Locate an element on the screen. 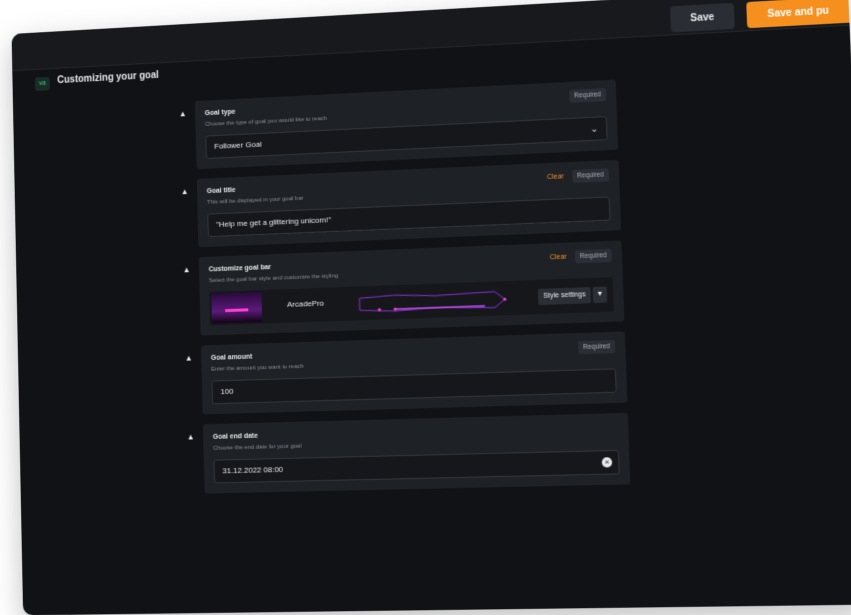 The width and height of the screenshot is (851, 615). selected-value: Follower Goal is located at coordinates (238, 145).